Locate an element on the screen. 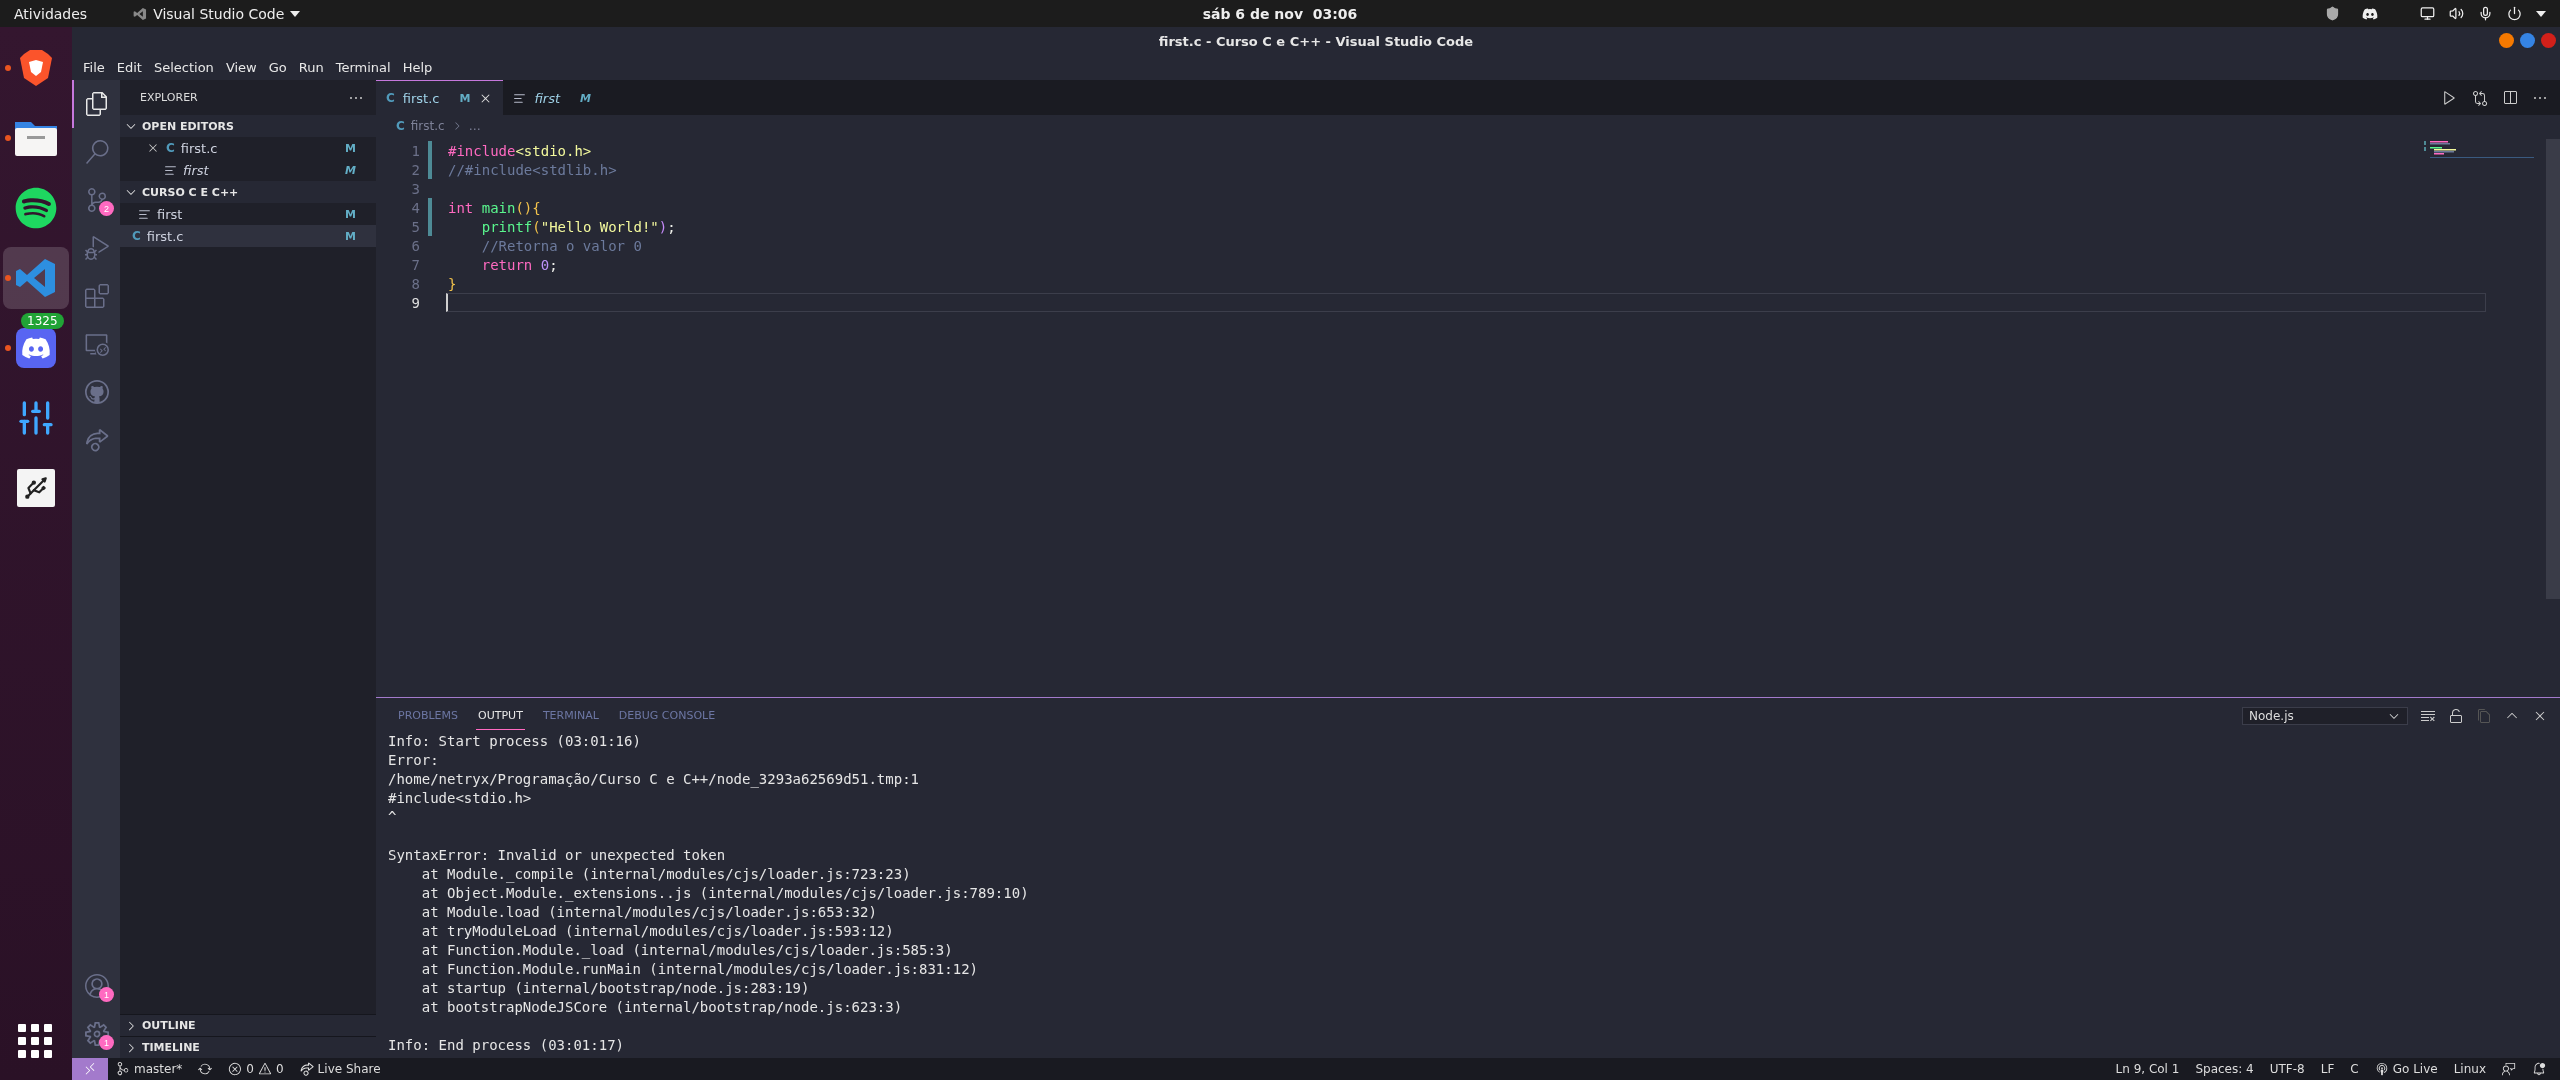 Image resolution: width=2560 pixels, height=1080 pixels. output-line: /home/netryx/Programação/Curso C e C++/node_3293a62569d51.tmp:1 is located at coordinates (654, 780).